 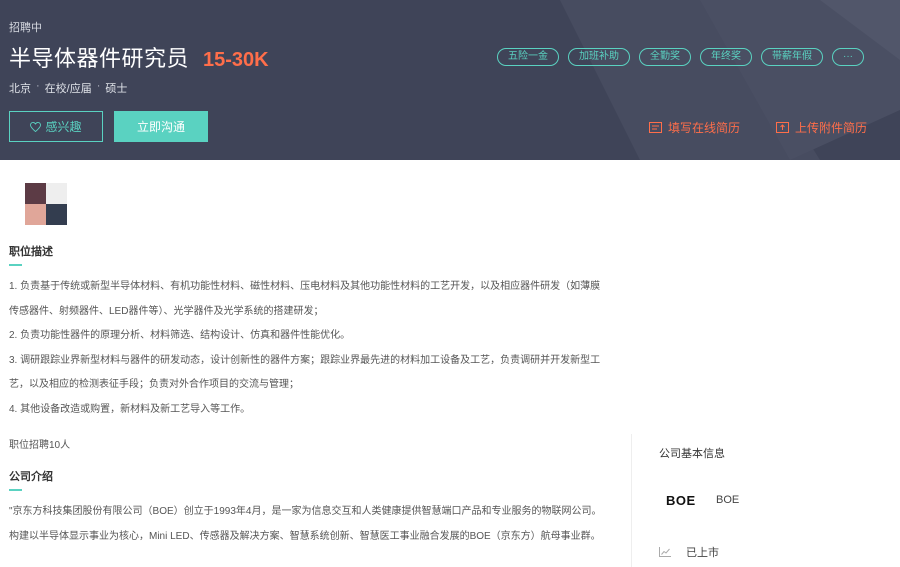 What do you see at coordinates (528, 57) in the screenshot?
I see `benefit-tag: 五险一金` at bounding box center [528, 57].